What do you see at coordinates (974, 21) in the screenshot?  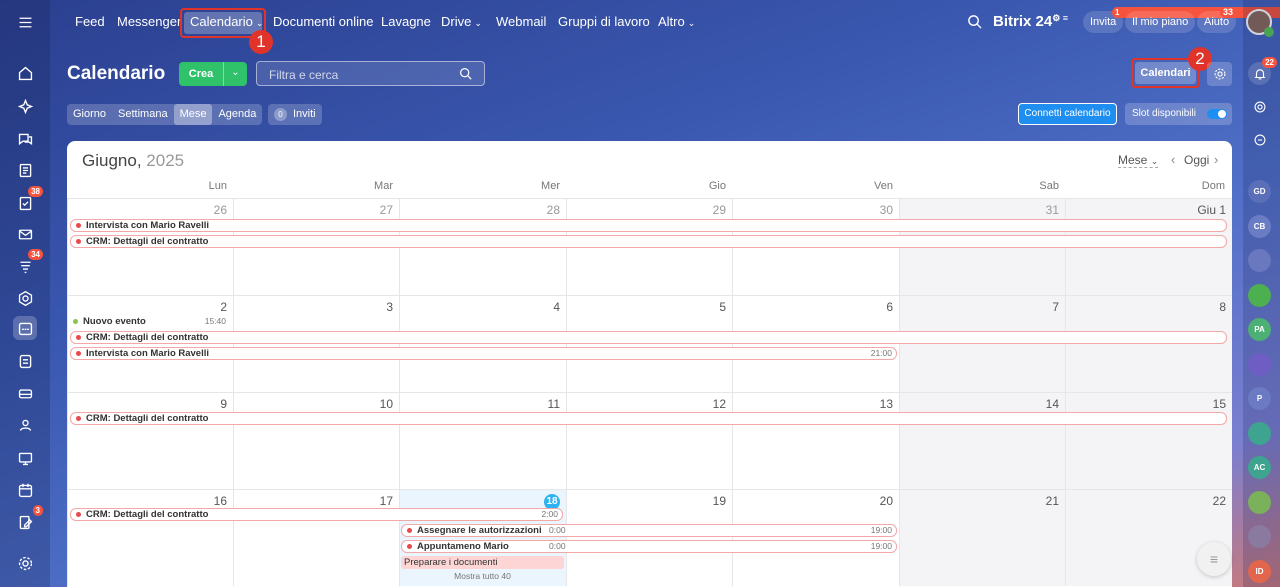 I see `search-icon` at bounding box center [974, 21].